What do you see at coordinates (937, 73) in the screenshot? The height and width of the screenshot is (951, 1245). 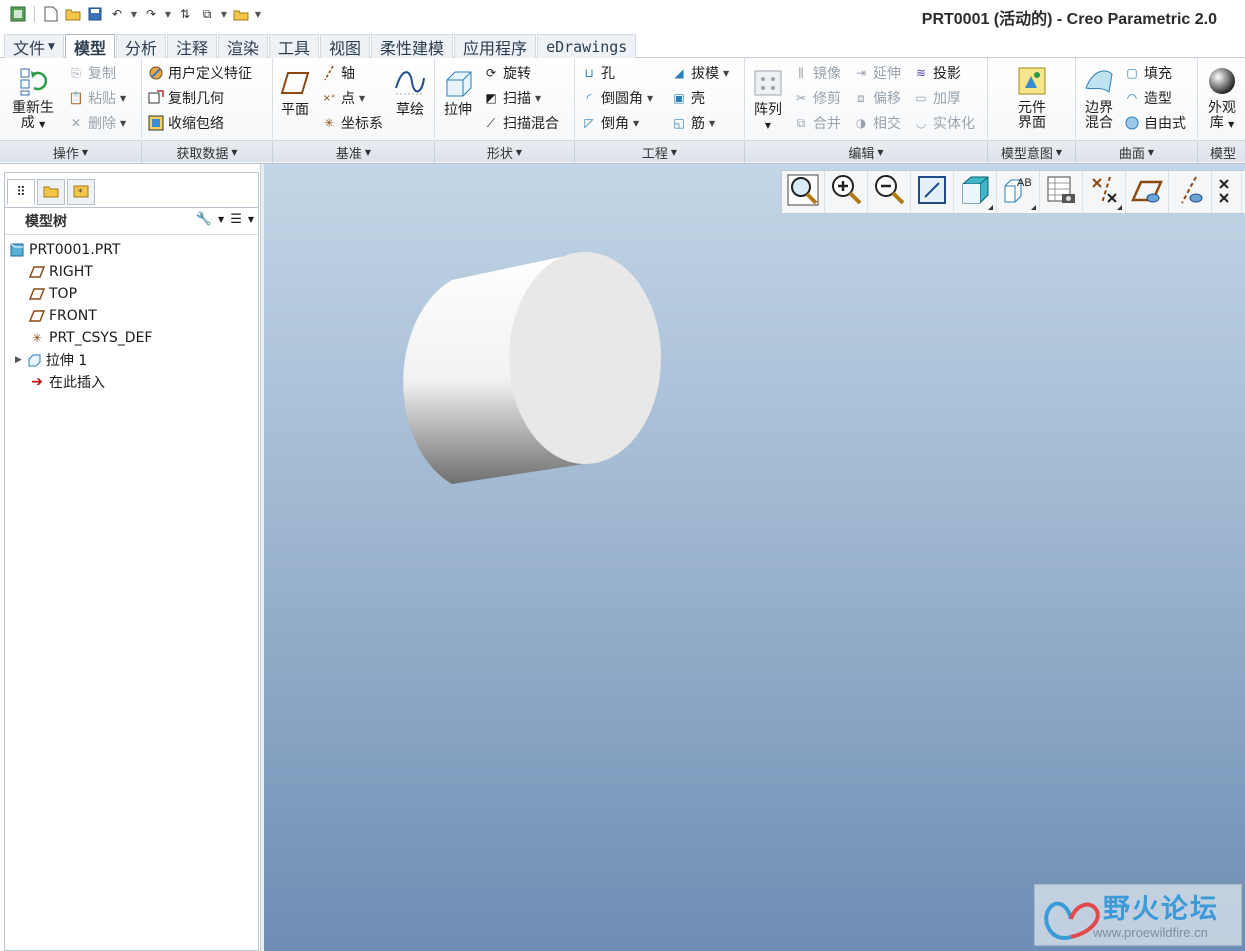 I see `project-button: ≋ 投影` at bounding box center [937, 73].